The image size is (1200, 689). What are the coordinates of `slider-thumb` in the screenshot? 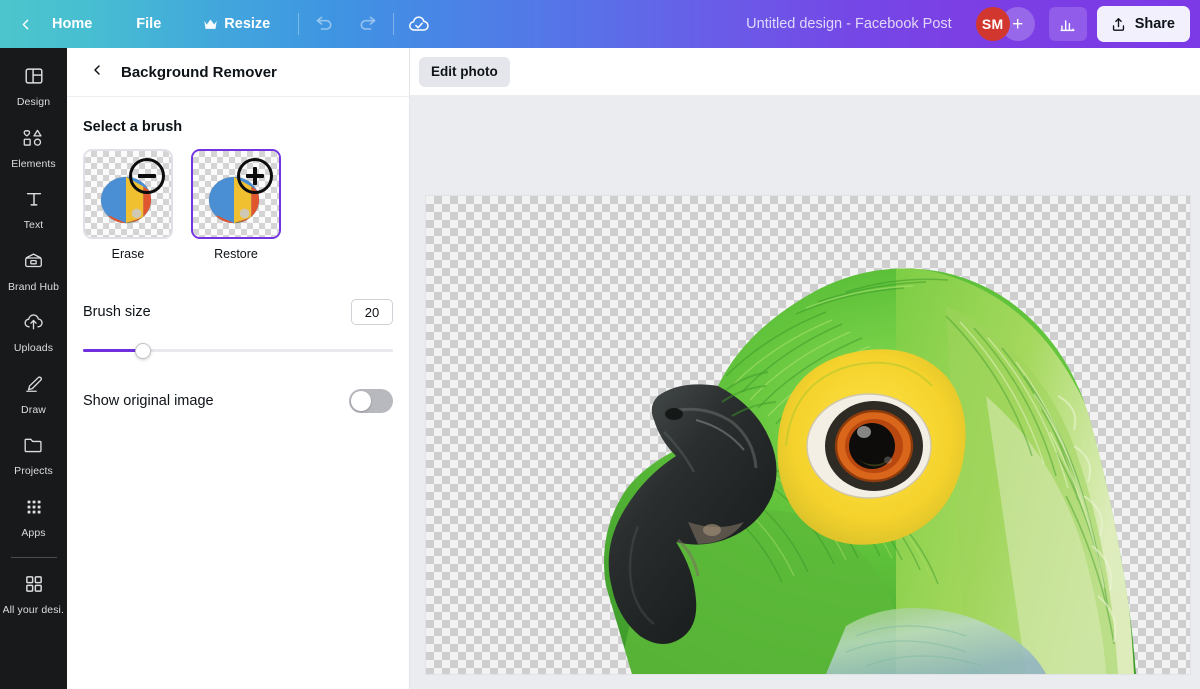 It's located at (142, 351).